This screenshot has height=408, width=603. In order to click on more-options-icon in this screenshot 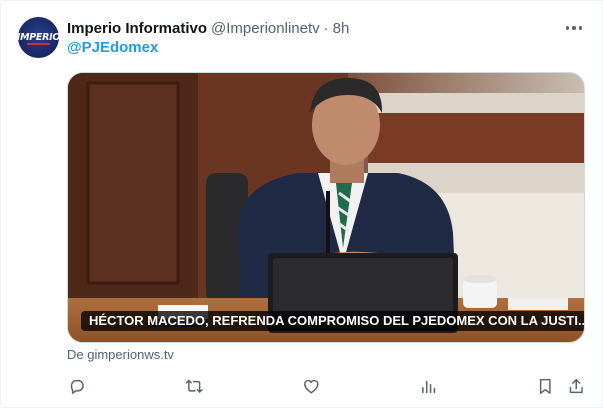, I will do `click(574, 28)`.